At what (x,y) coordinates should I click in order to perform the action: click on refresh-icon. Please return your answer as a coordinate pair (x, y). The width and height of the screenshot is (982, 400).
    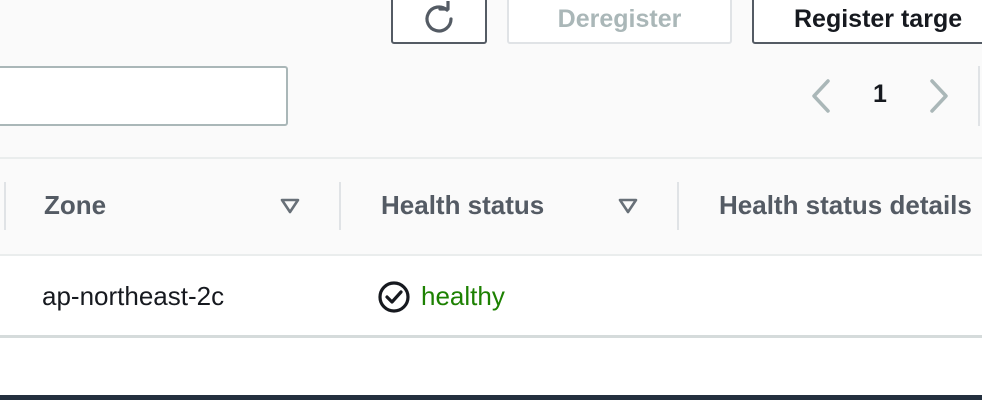
    Looking at the image, I should click on (439, 17).